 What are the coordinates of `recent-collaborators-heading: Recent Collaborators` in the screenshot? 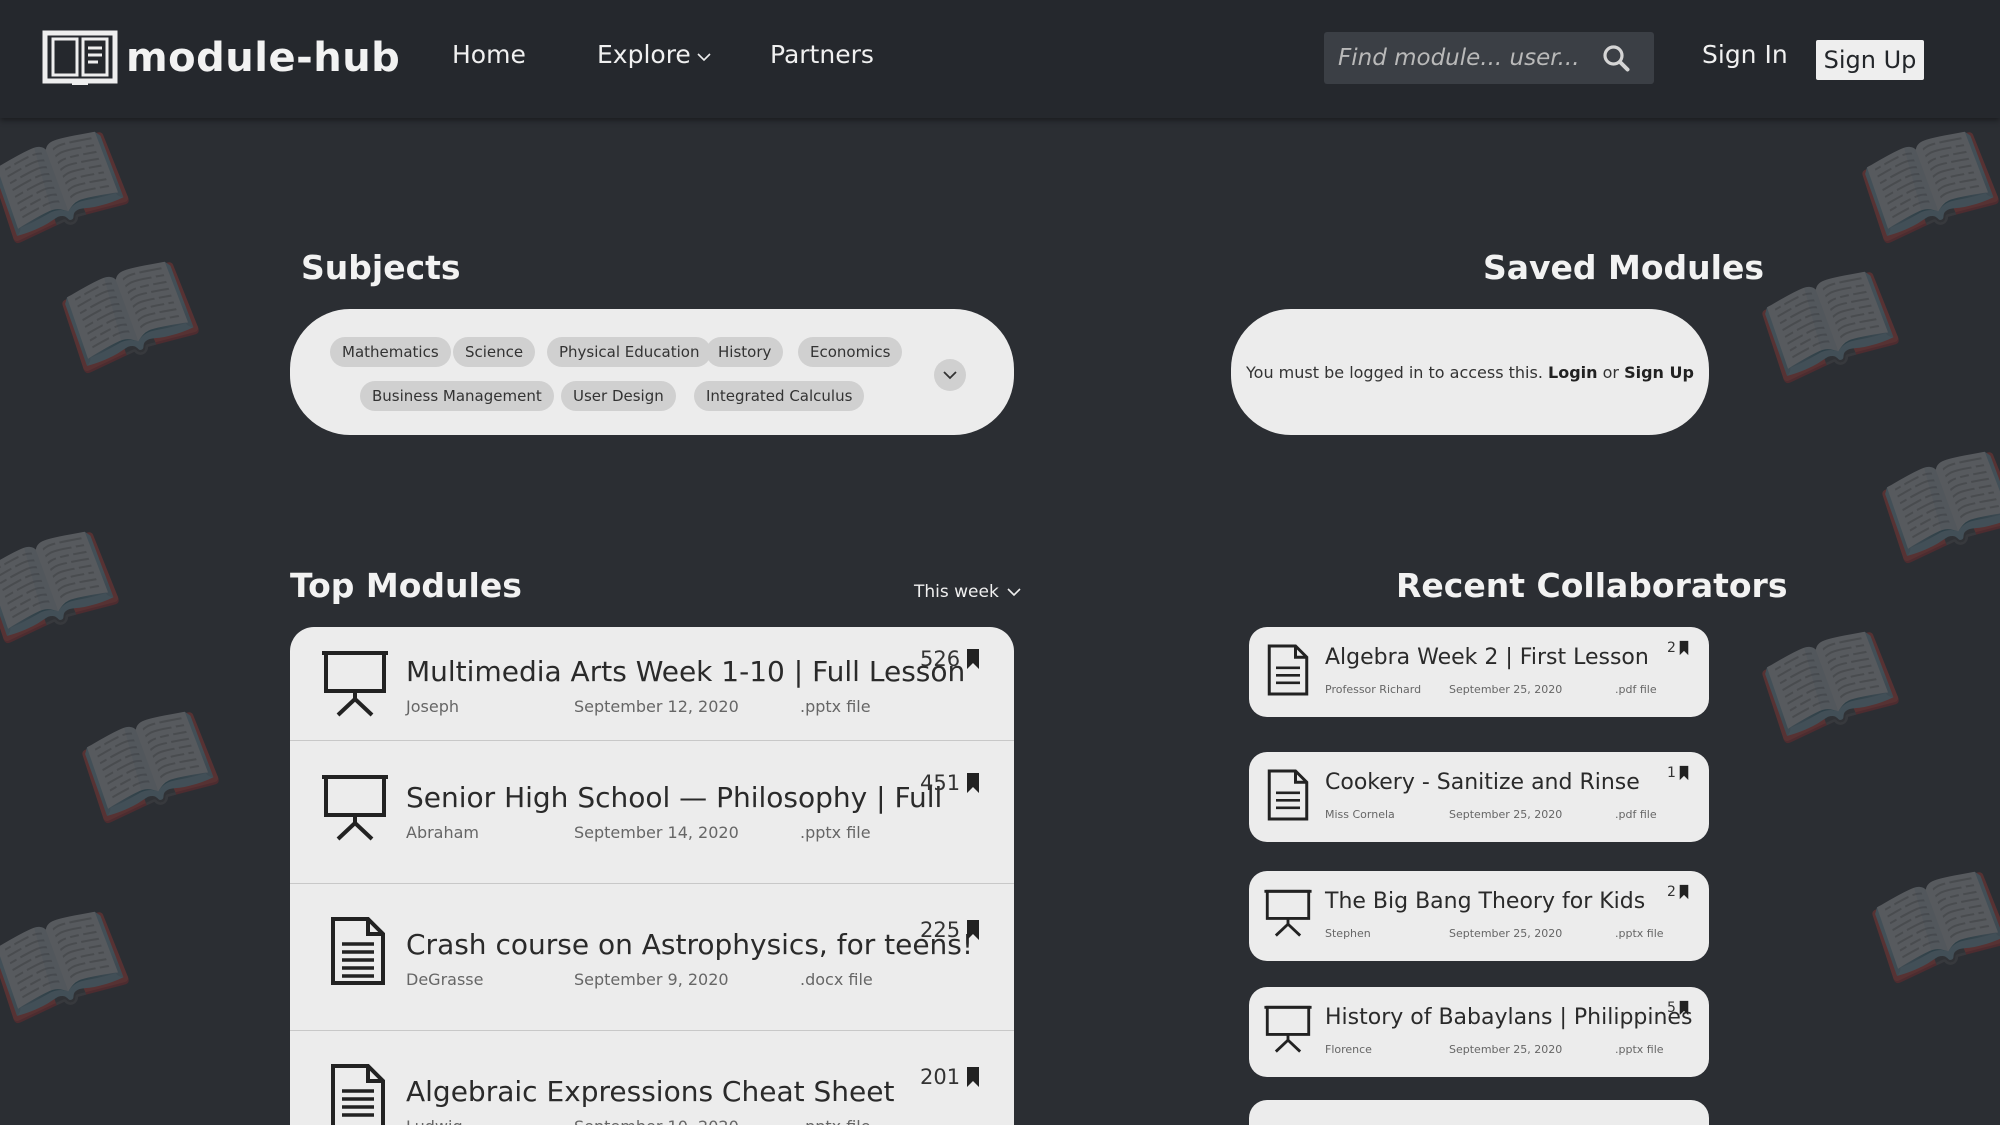 It's located at (1592, 585).